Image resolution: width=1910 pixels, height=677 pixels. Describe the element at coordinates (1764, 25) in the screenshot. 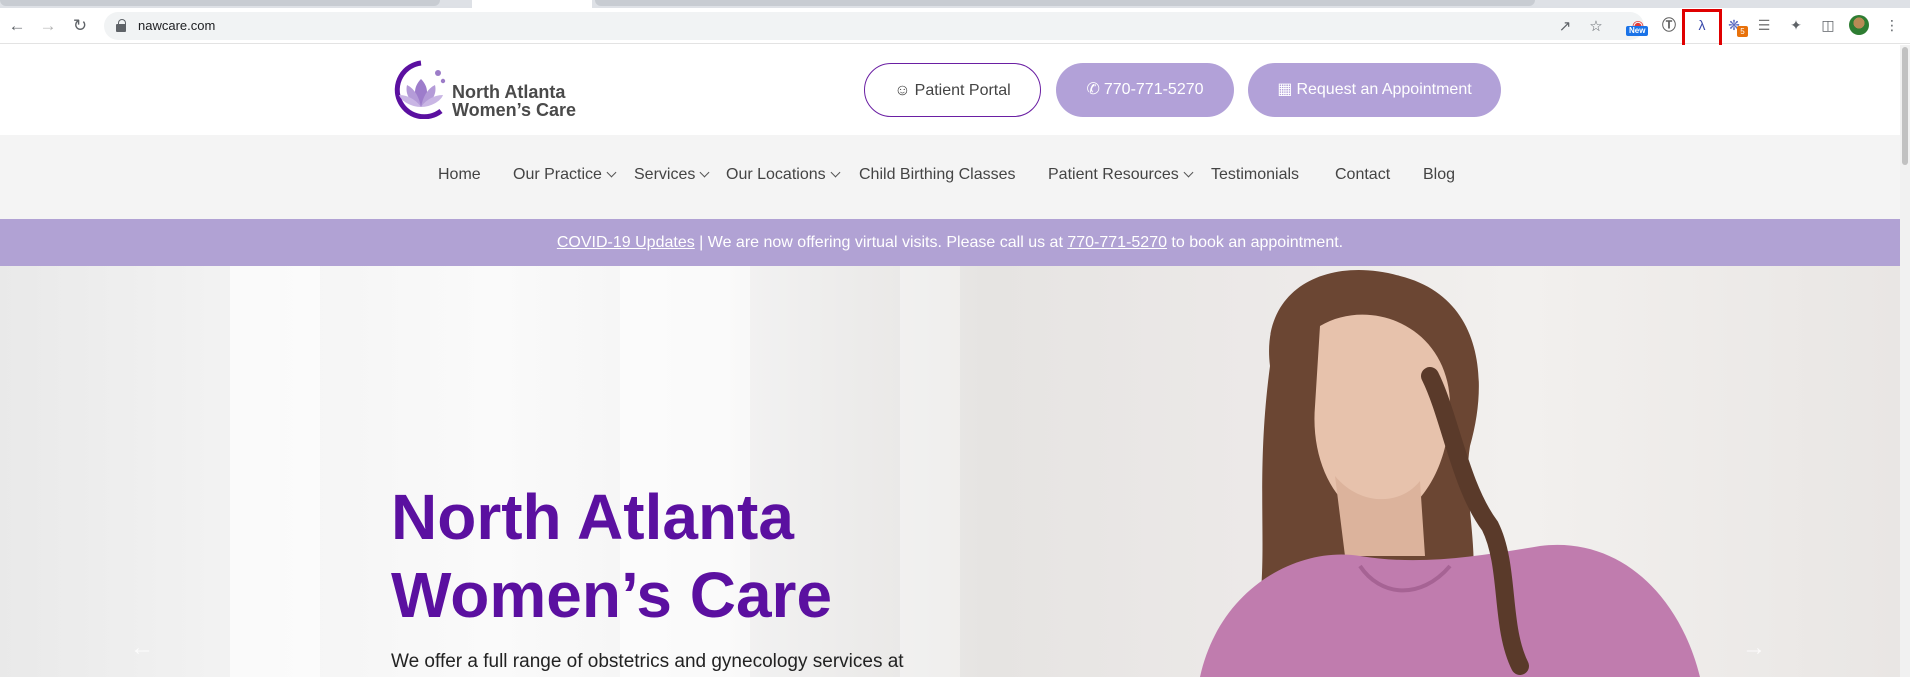

I see `database-icon: ☰` at that location.